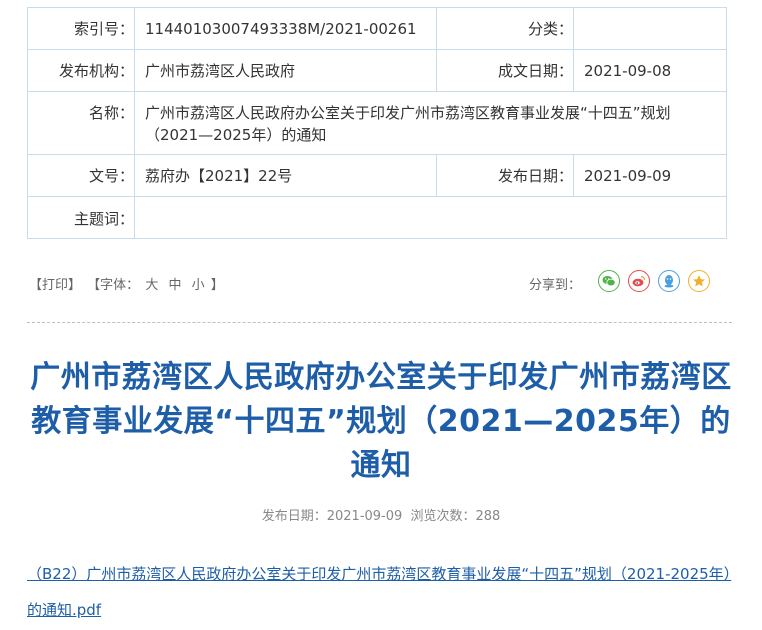 The width and height of the screenshot is (762, 630). What do you see at coordinates (609, 281) in the screenshot?
I see `wechat-icon` at bounding box center [609, 281].